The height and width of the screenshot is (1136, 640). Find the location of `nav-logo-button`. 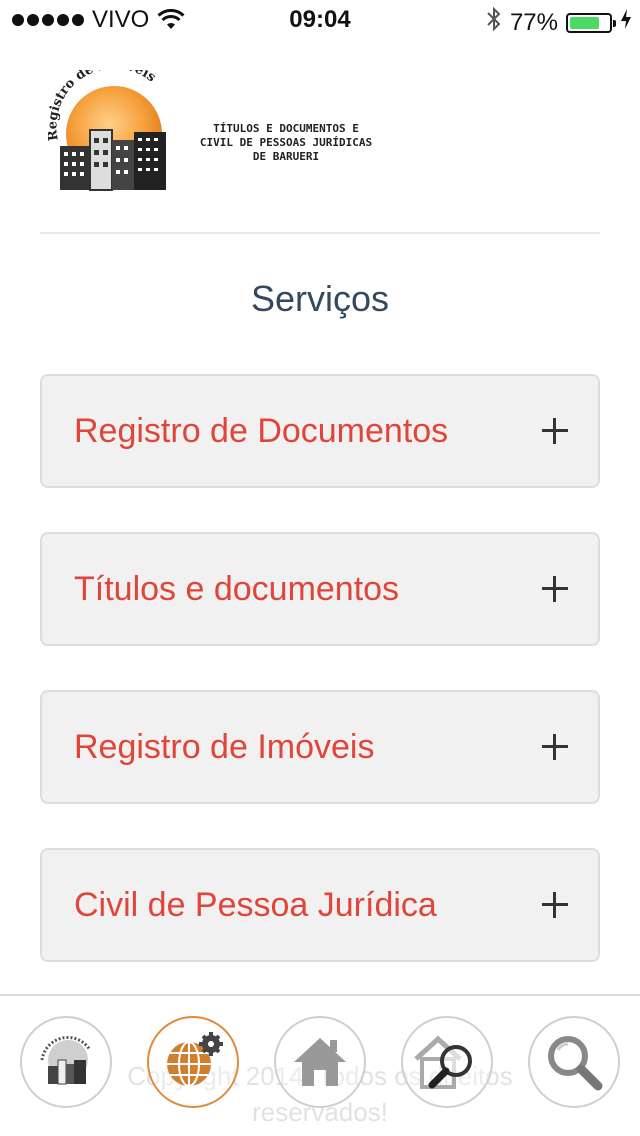

nav-logo-button is located at coordinates (66, 1062).